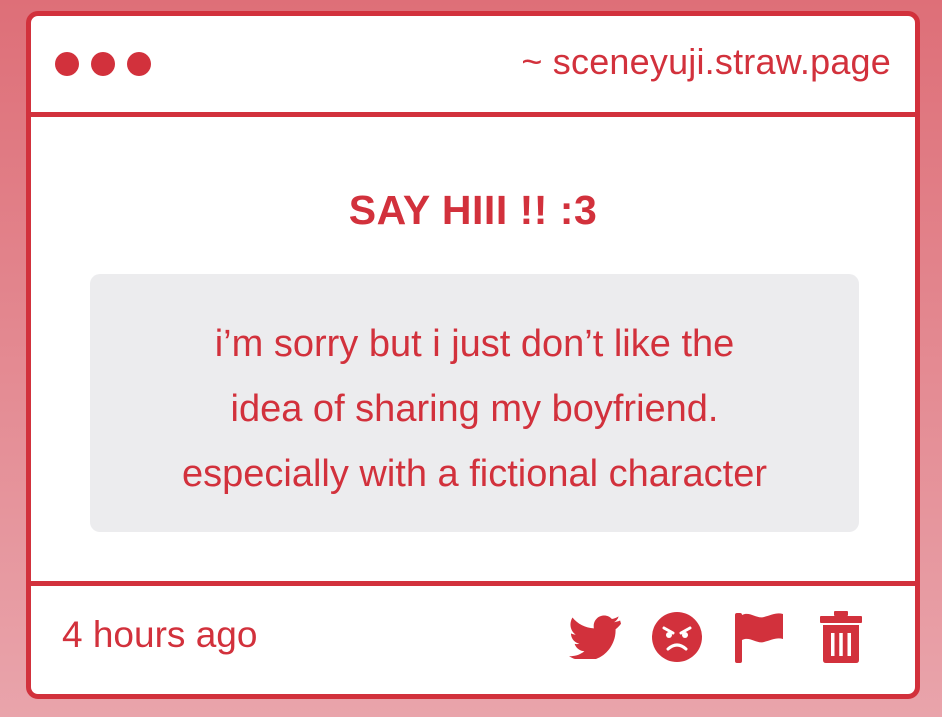 This screenshot has height=717, width=942. What do you see at coordinates (473, 66) in the screenshot?
I see `title-bar: ~ sceneyuji.straw.page` at bounding box center [473, 66].